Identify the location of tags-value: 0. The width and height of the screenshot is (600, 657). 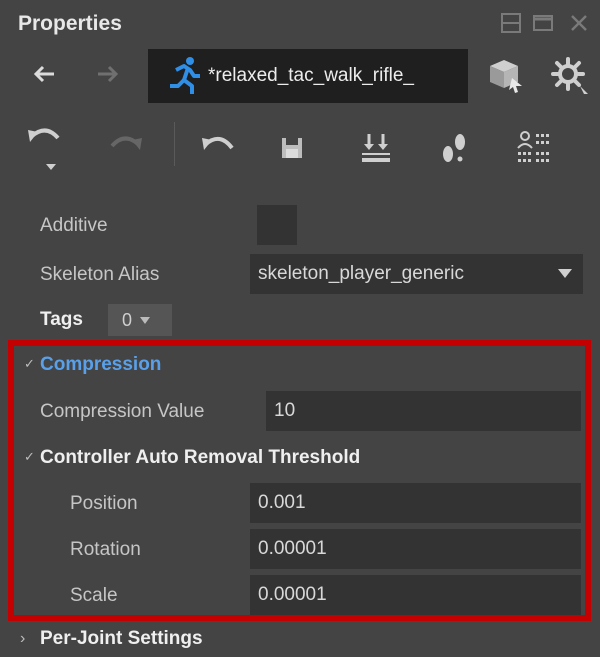
(127, 319).